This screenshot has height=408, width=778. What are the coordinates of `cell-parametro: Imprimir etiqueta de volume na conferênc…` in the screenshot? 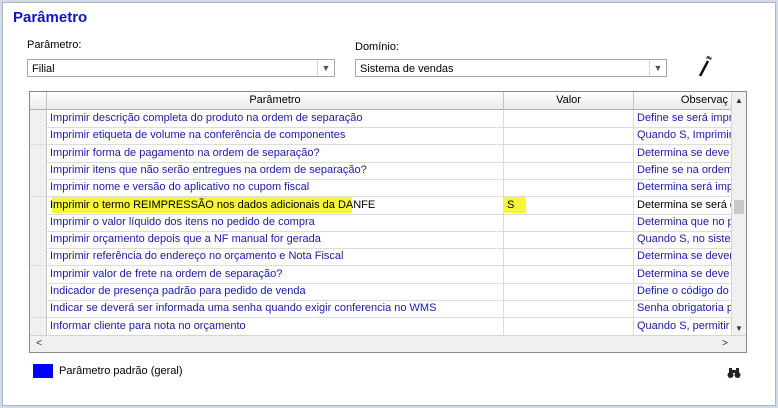 It's located at (275, 136).